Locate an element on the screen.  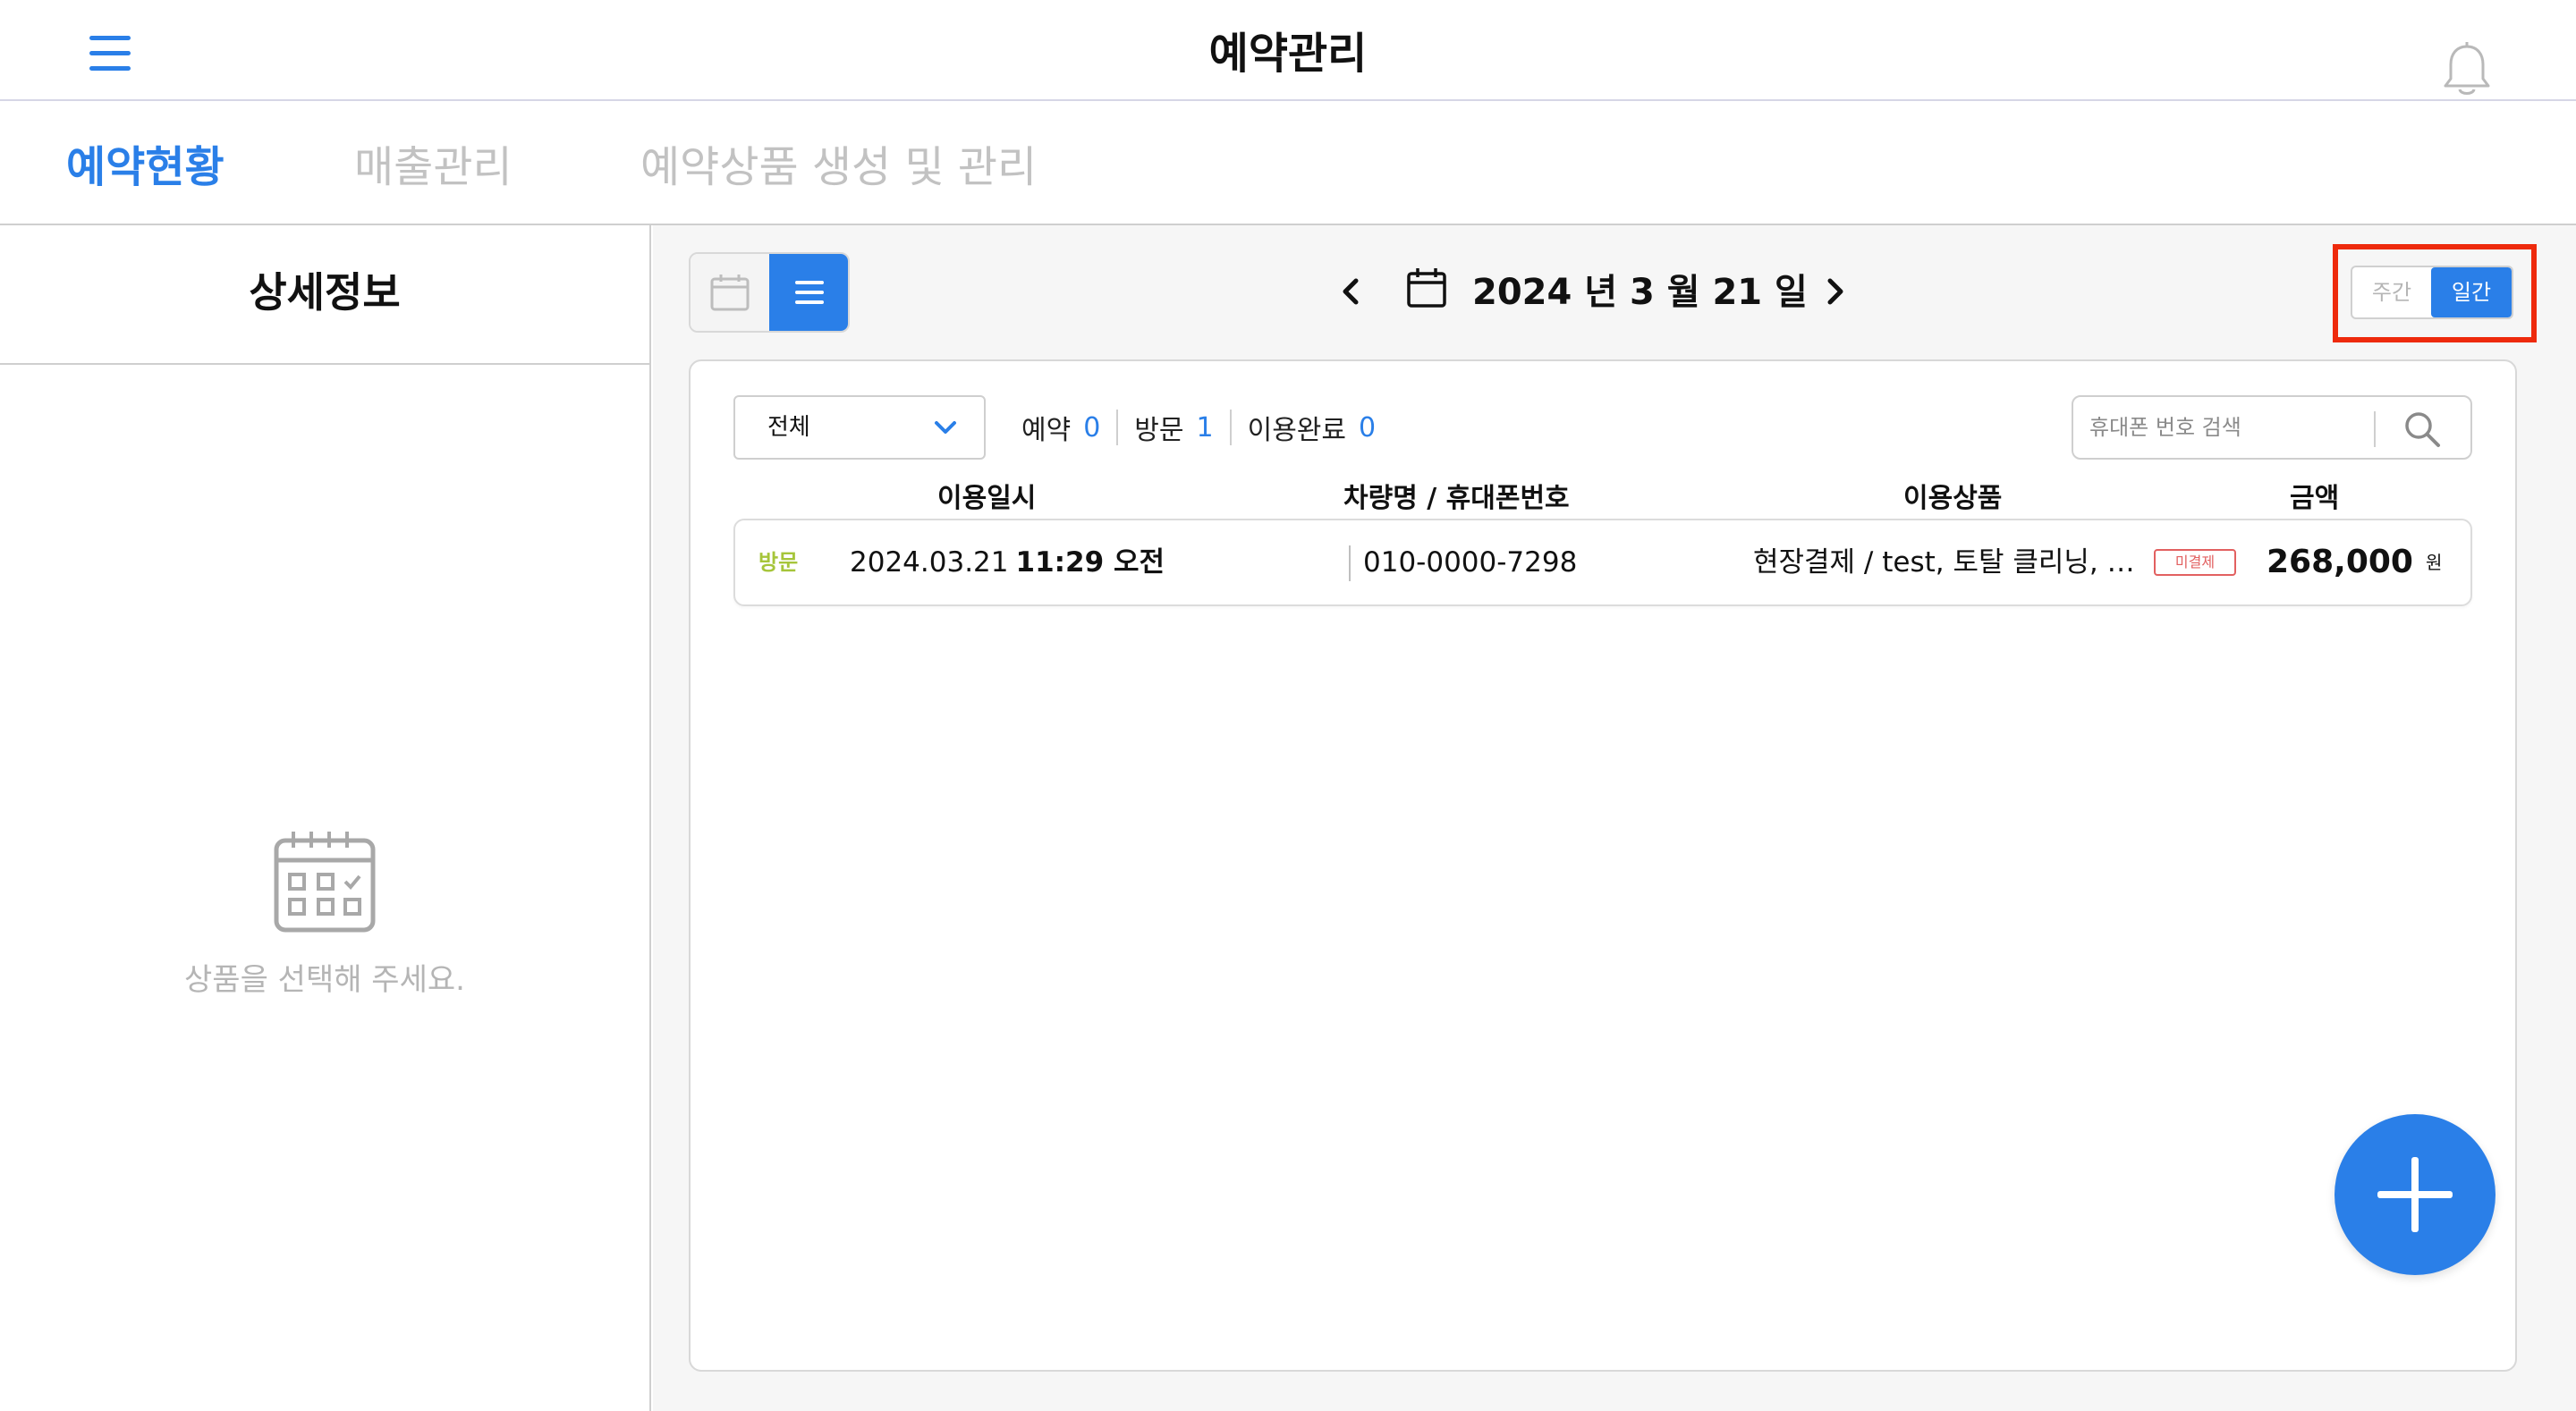
tab-sales-management: 매출관리 is located at coordinates (433, 162).